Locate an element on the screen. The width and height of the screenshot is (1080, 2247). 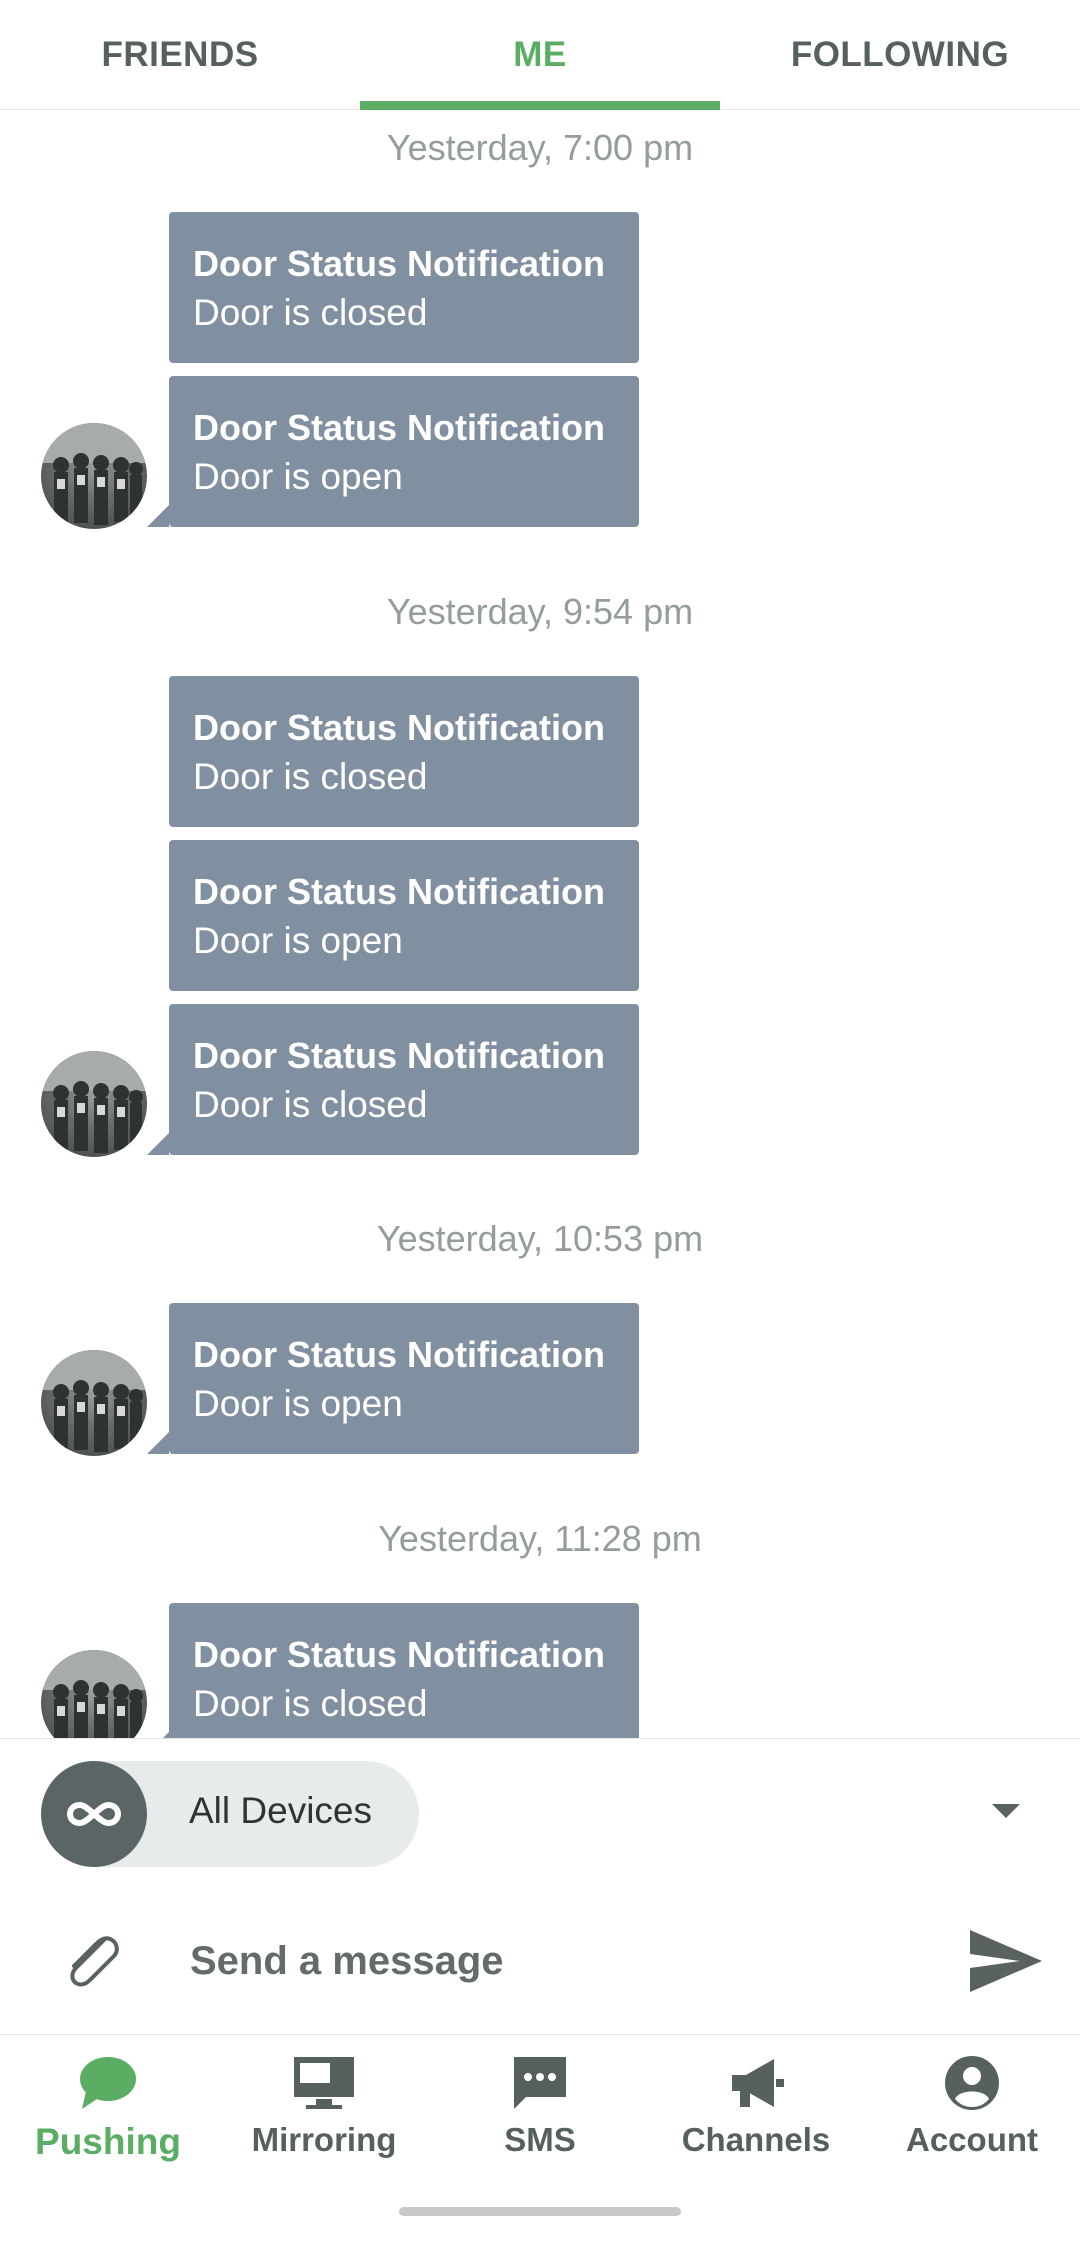
top-tab-bar: FRIENDS ME FOLLOWING is located at coordinates (540, 55).